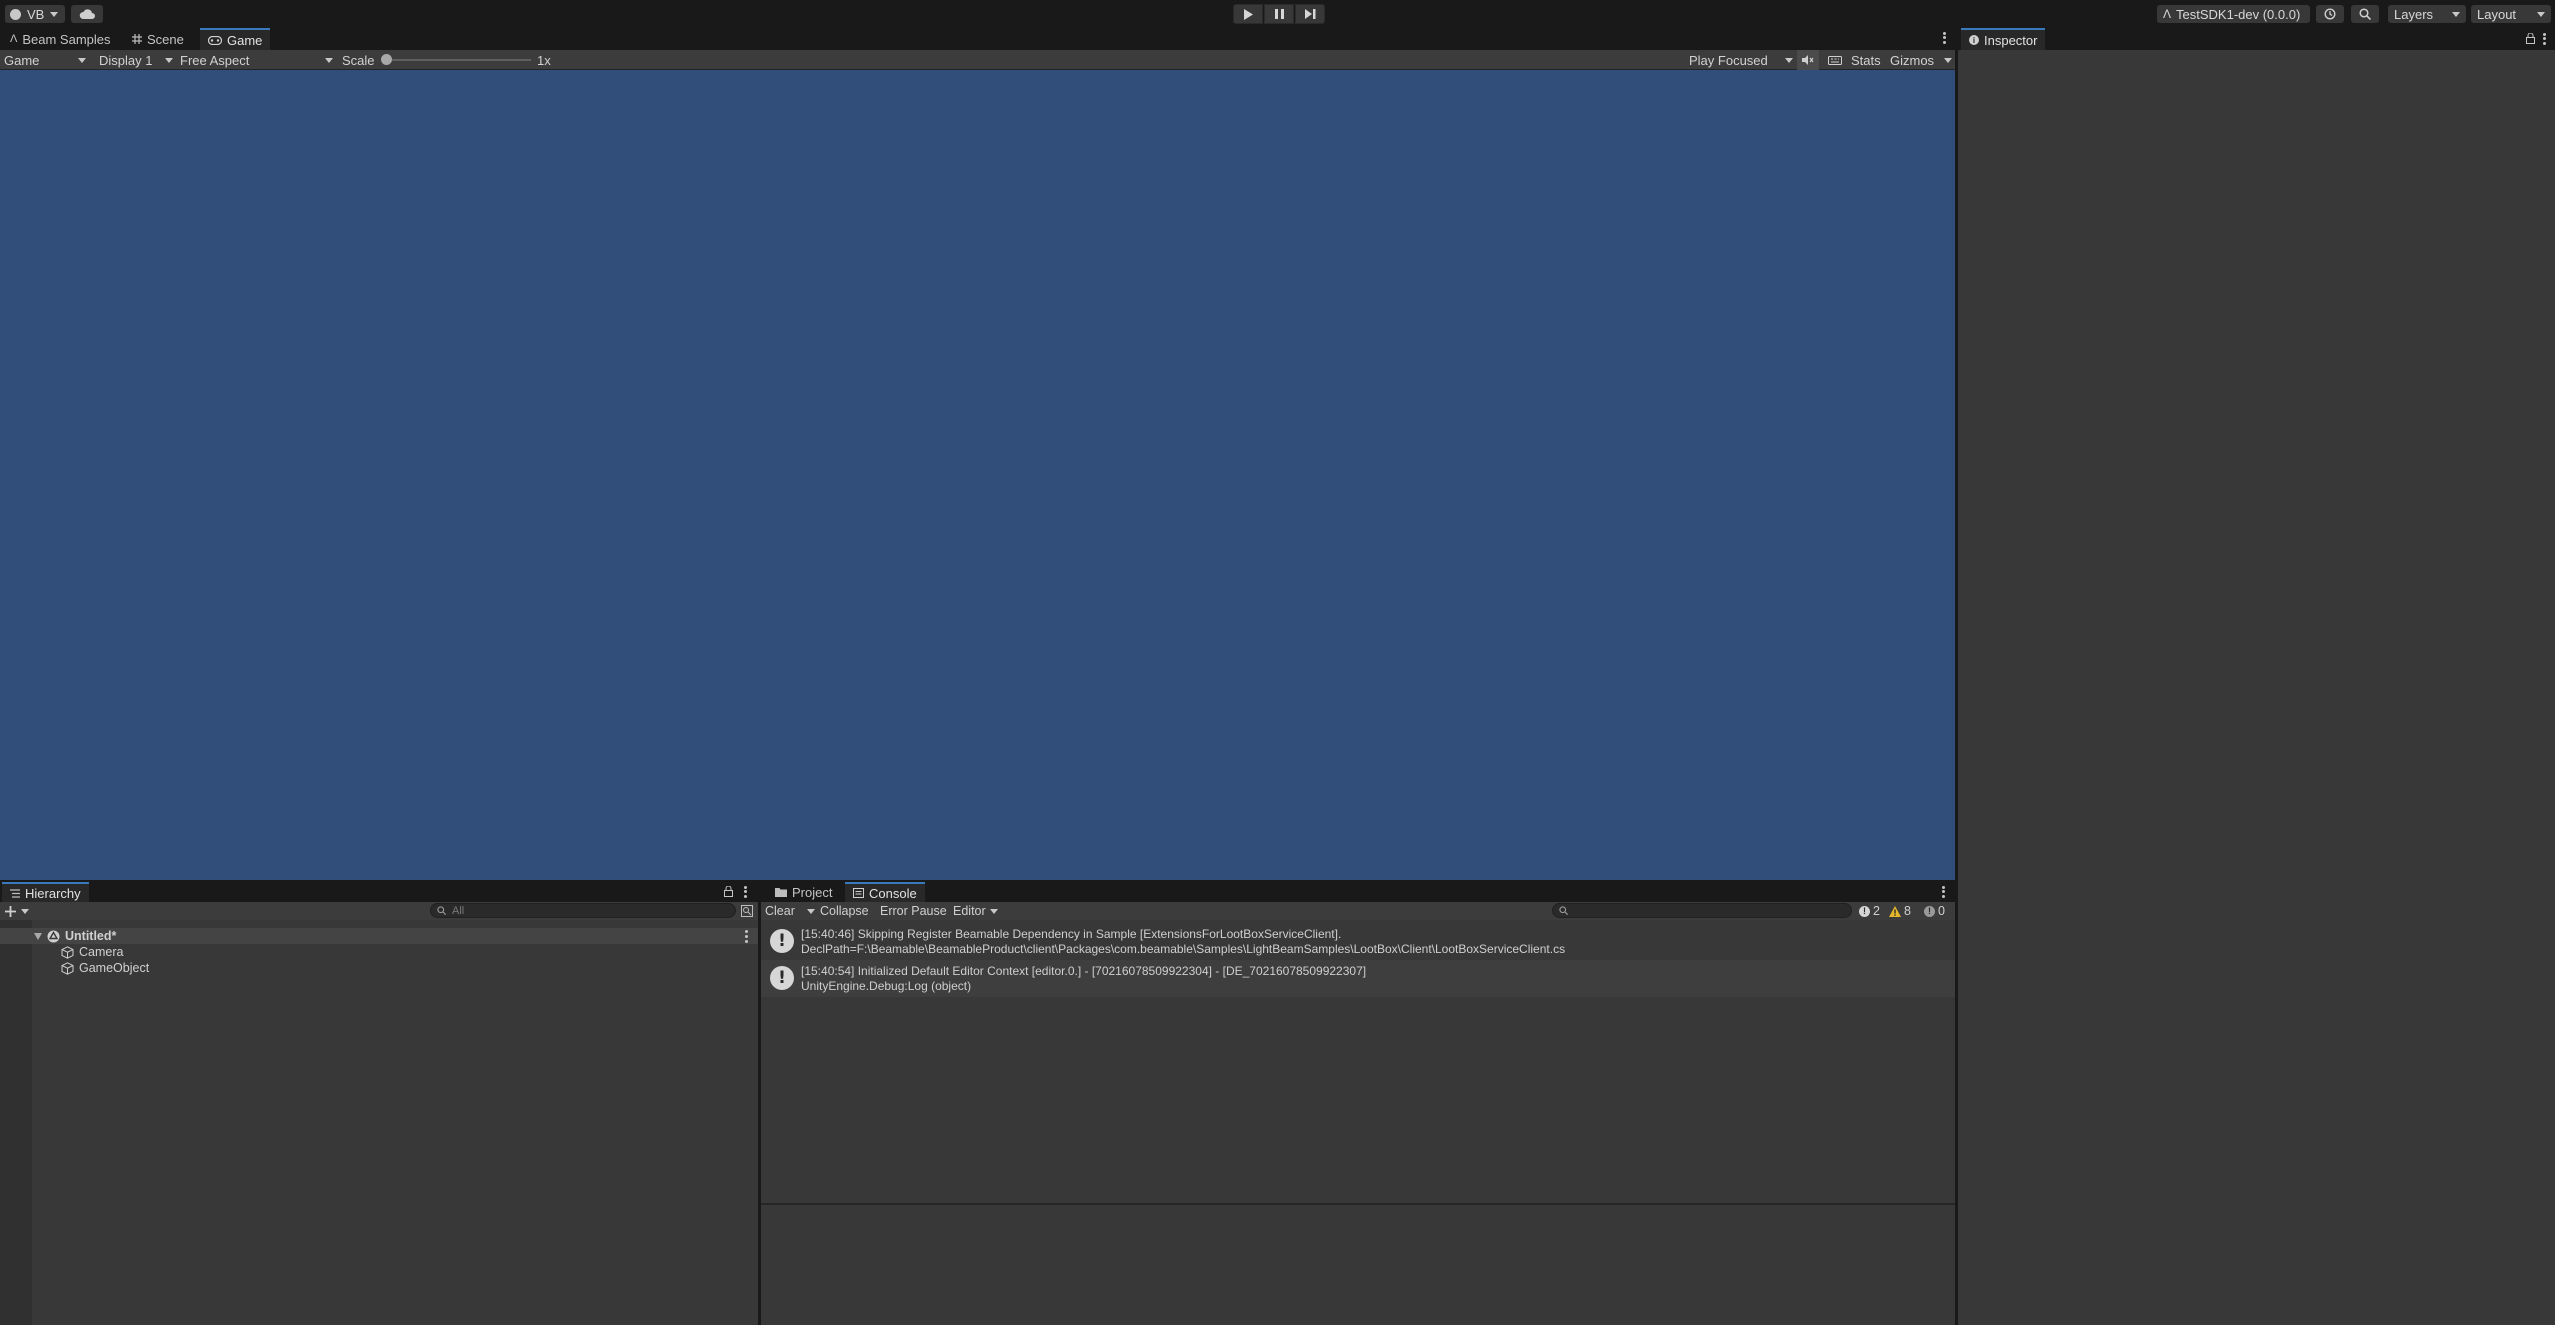 This screenshot has height=1325, width=2555. Describe the element at coordinates (1921, 60) in the screenshot. I see `gizmos-dropdown: Gizmos` at that location.